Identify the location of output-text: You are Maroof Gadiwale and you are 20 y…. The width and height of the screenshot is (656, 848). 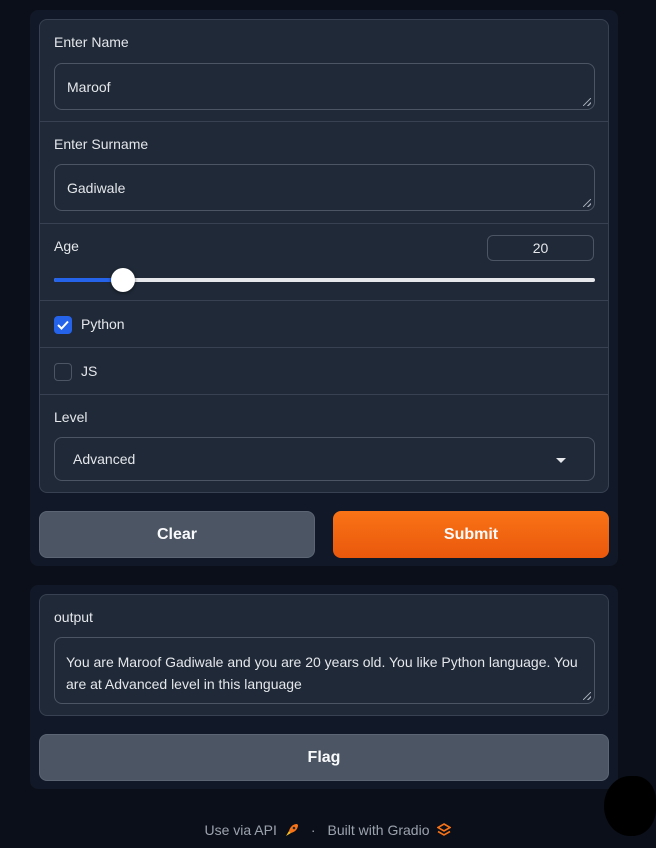
(322, 673).